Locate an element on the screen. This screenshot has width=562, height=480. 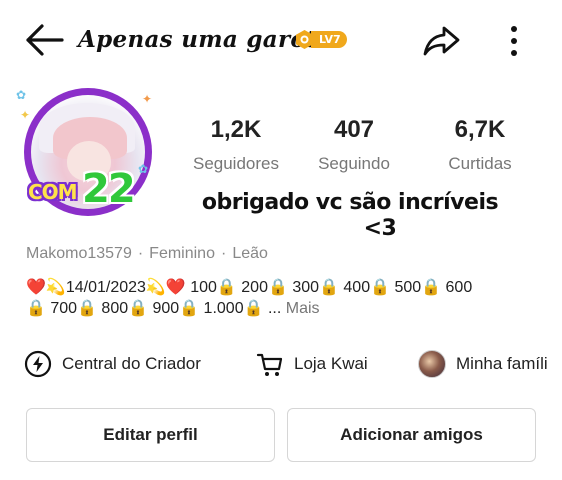
stat-value: 6,7K is located at coordinates (480, 129).